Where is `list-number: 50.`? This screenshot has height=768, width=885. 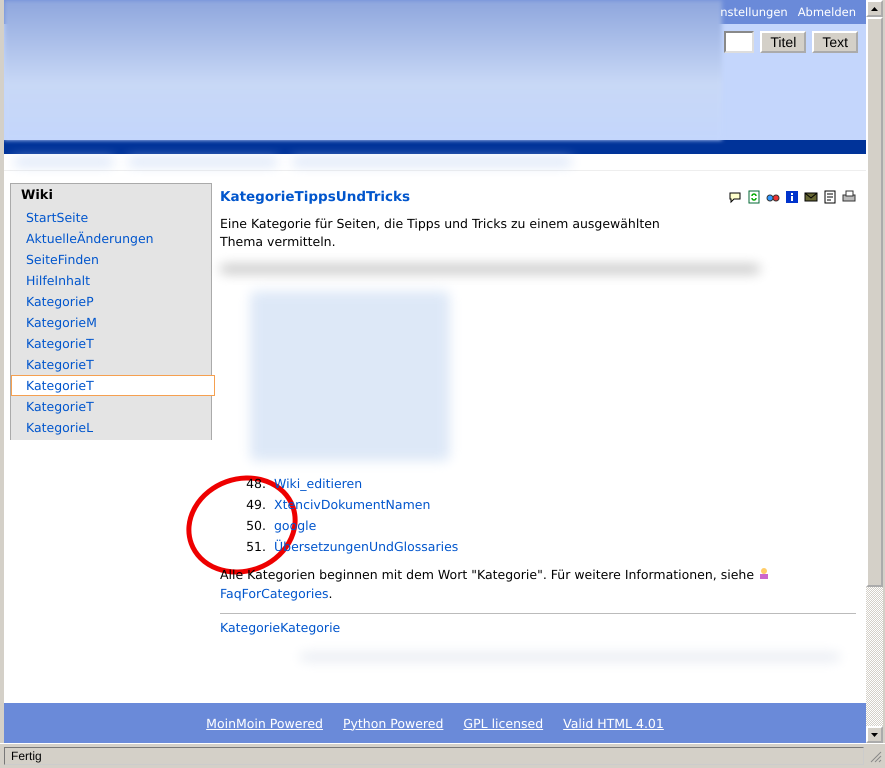
list-number: 50. is located at coordinates (255, 526).